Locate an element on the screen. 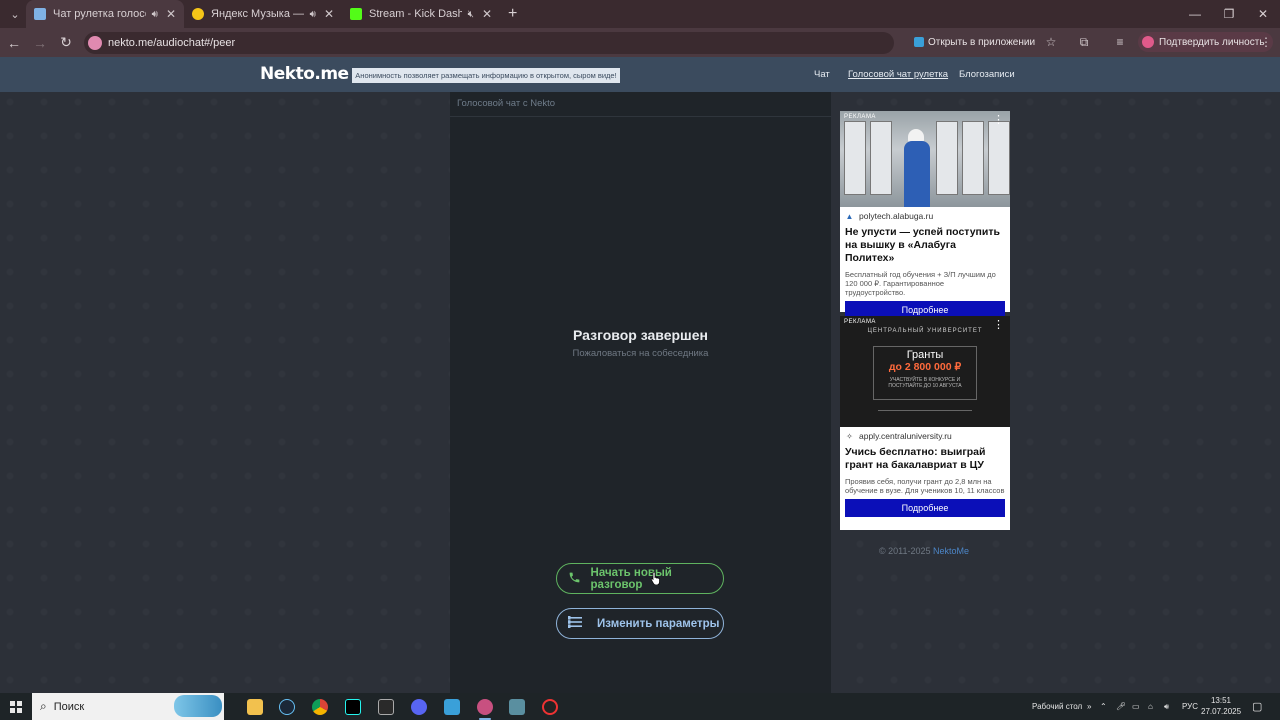  muted-speaker-icon: 🔇︎ is located at coordinates (471, 14).